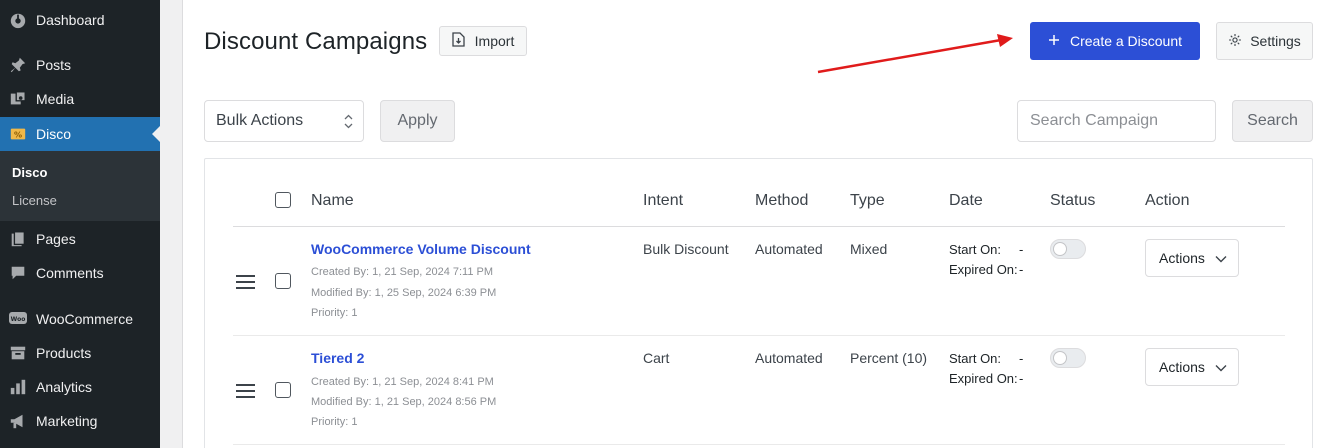  I want to click on settings-label: Settings, so click(1275, 41).